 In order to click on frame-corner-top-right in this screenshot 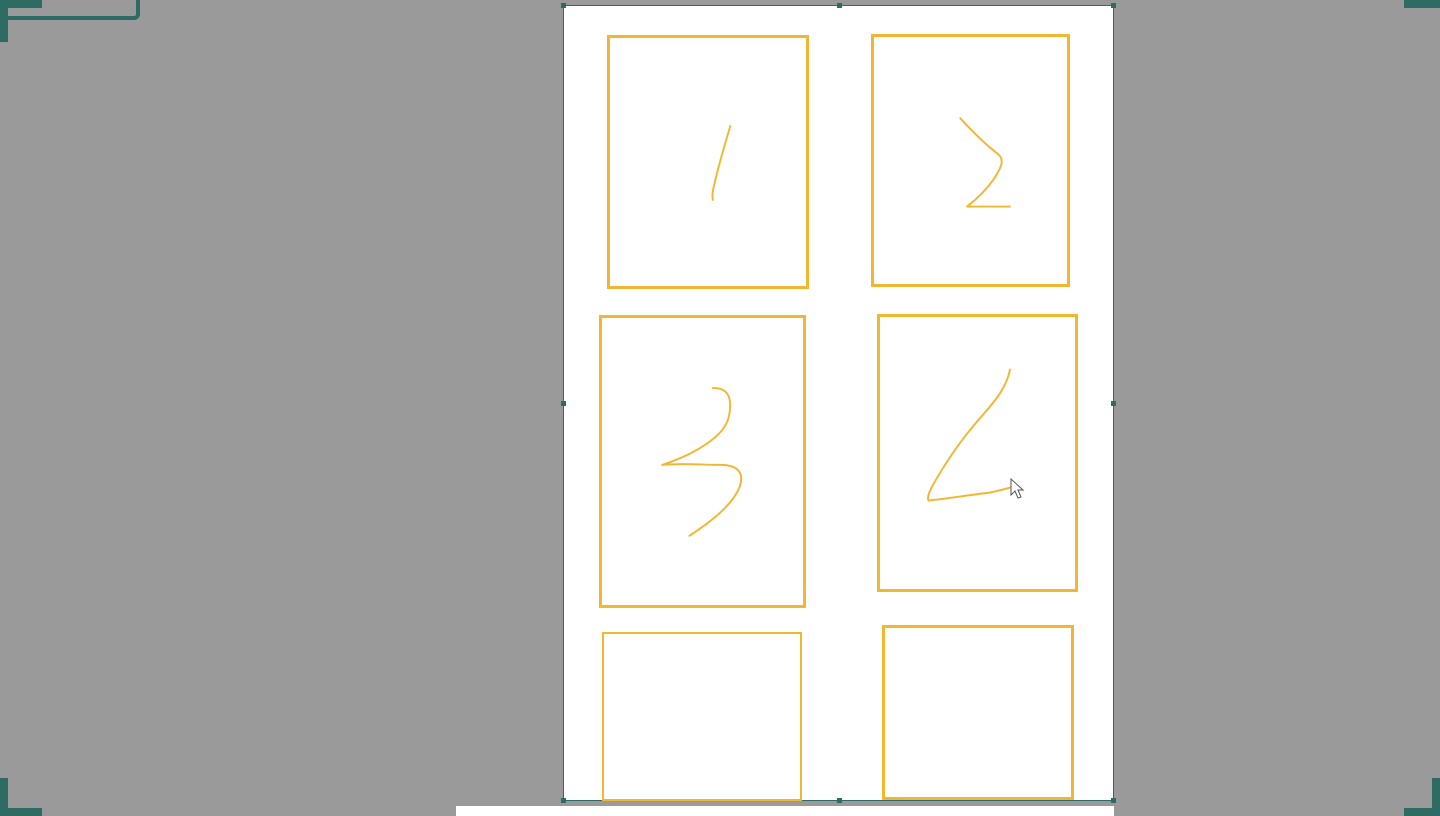, I will do `click(1422, 4)`.